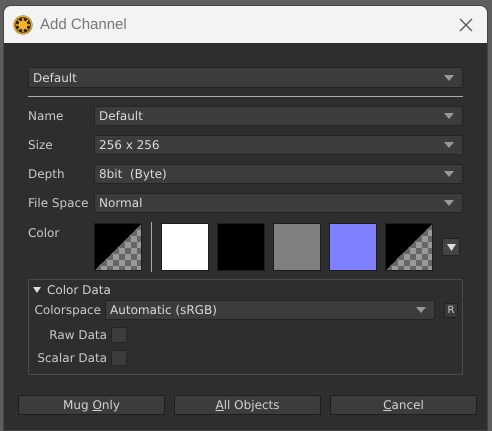 The width and height of the screenshot is (492, 431). Describe the element at coordinates (84, 24) in the screenshot. I see `window-title: Add Channel` at that location.